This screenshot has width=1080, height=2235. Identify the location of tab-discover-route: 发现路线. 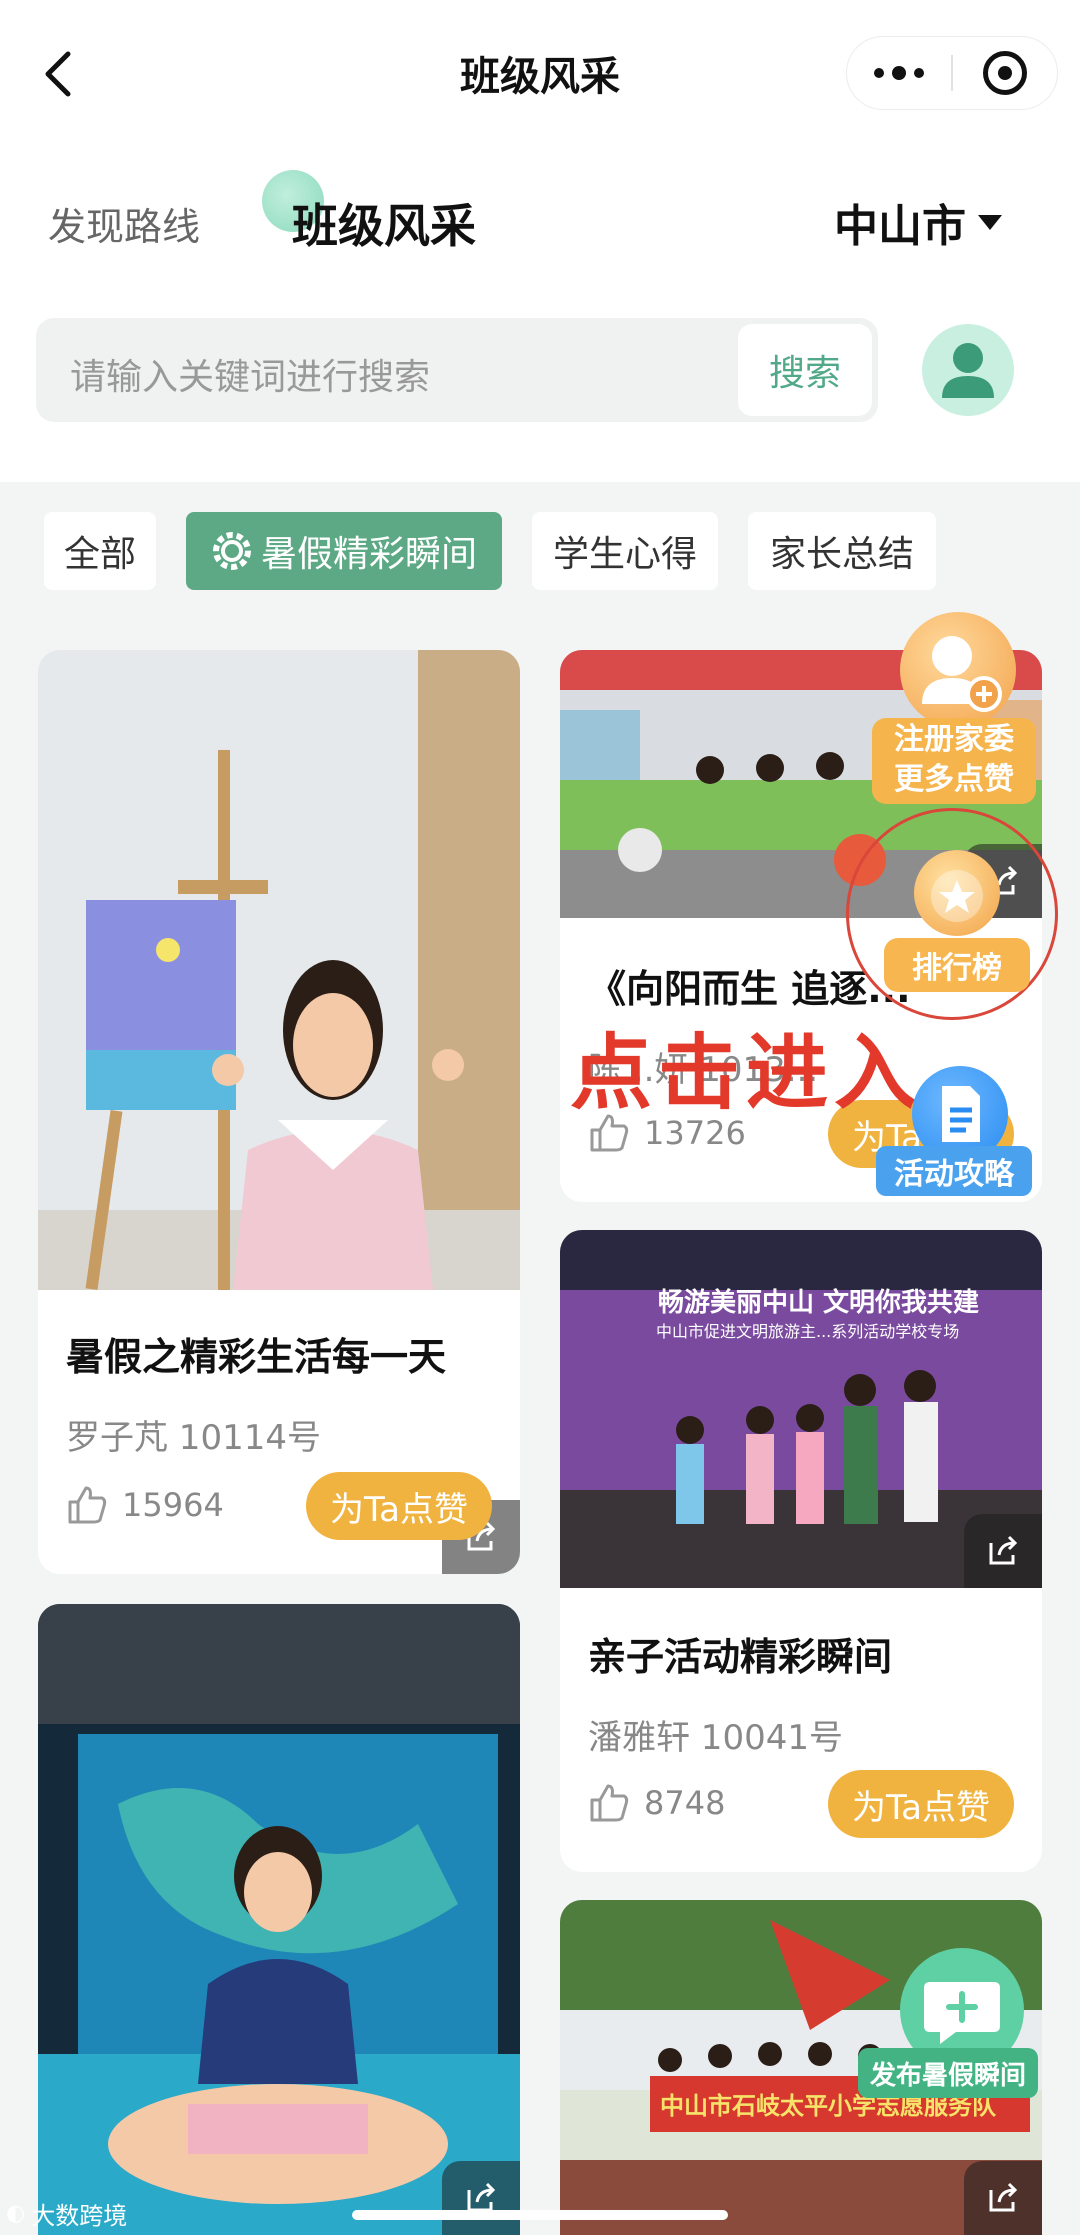
(124, 223).